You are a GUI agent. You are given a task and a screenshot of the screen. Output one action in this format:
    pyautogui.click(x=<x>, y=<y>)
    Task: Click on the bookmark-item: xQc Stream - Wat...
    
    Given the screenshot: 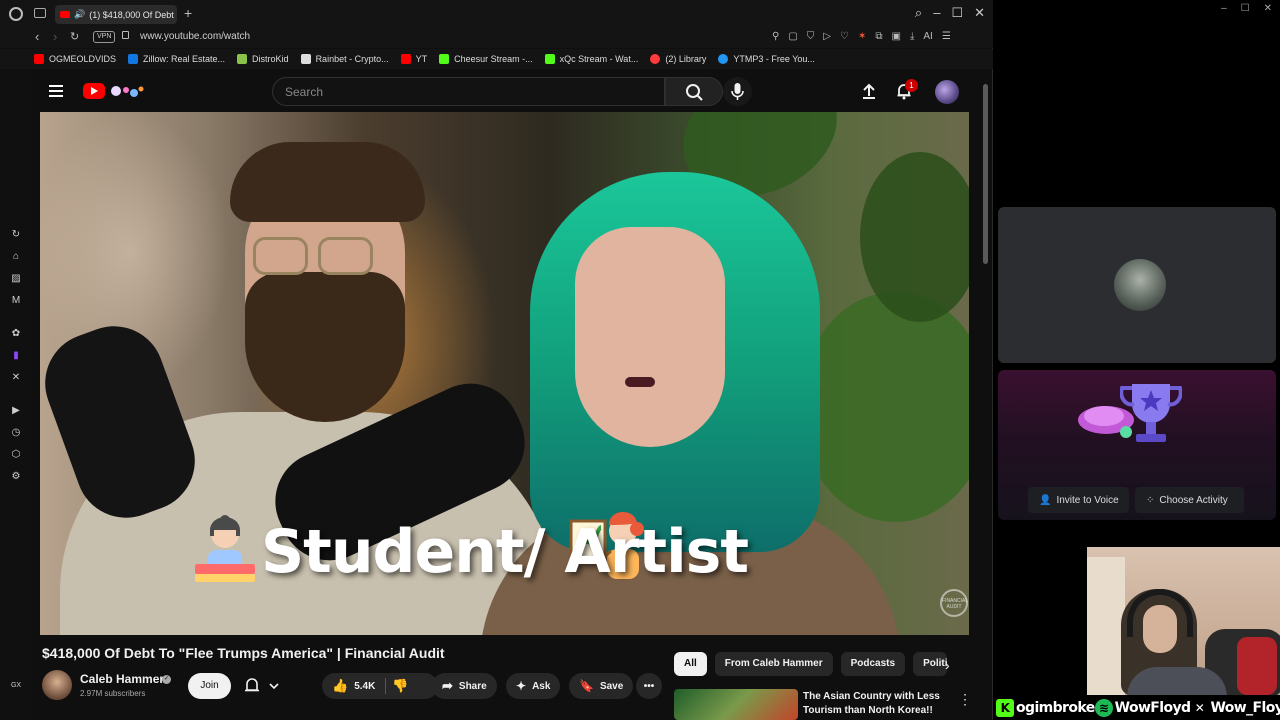 What is the action you would take?
    pyautogui.click(x=591, y=59)
    